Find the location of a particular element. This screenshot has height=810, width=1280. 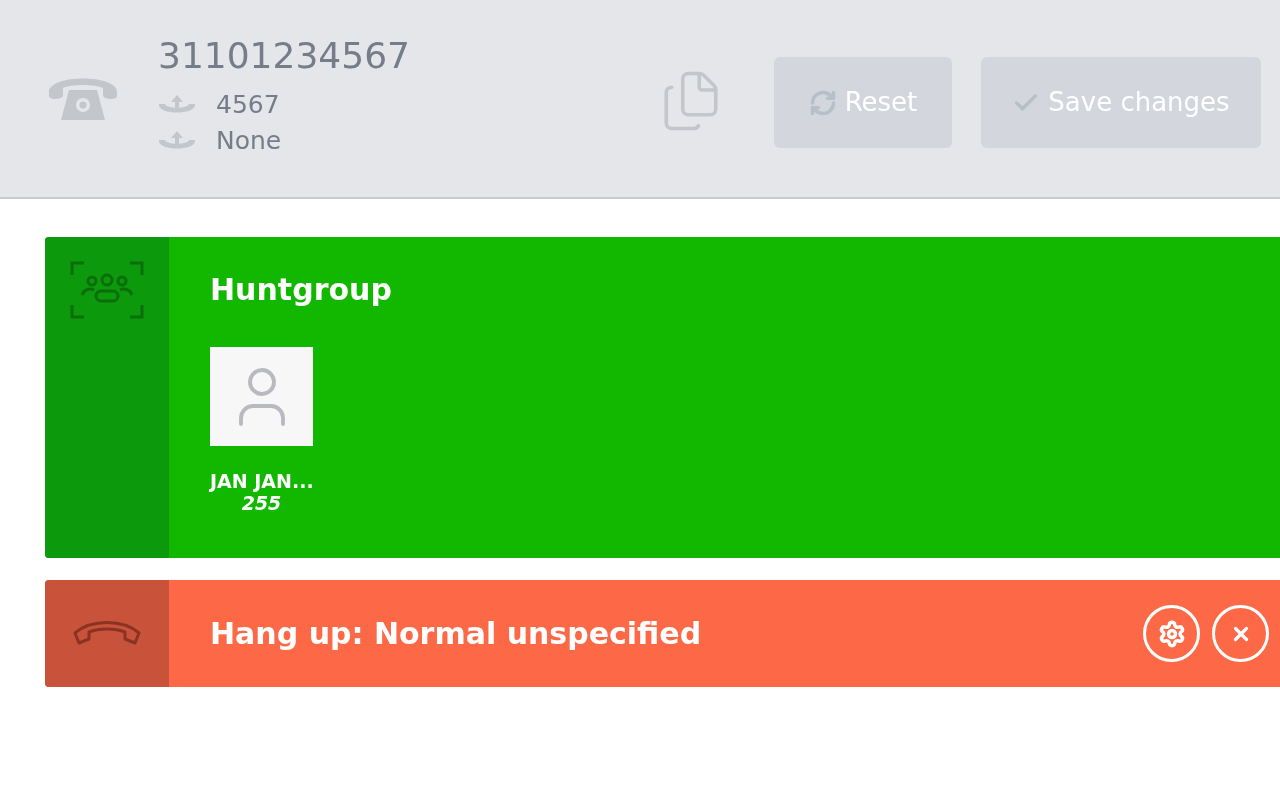

phone-number: 31101234567 is located at coordinates (284, 56).